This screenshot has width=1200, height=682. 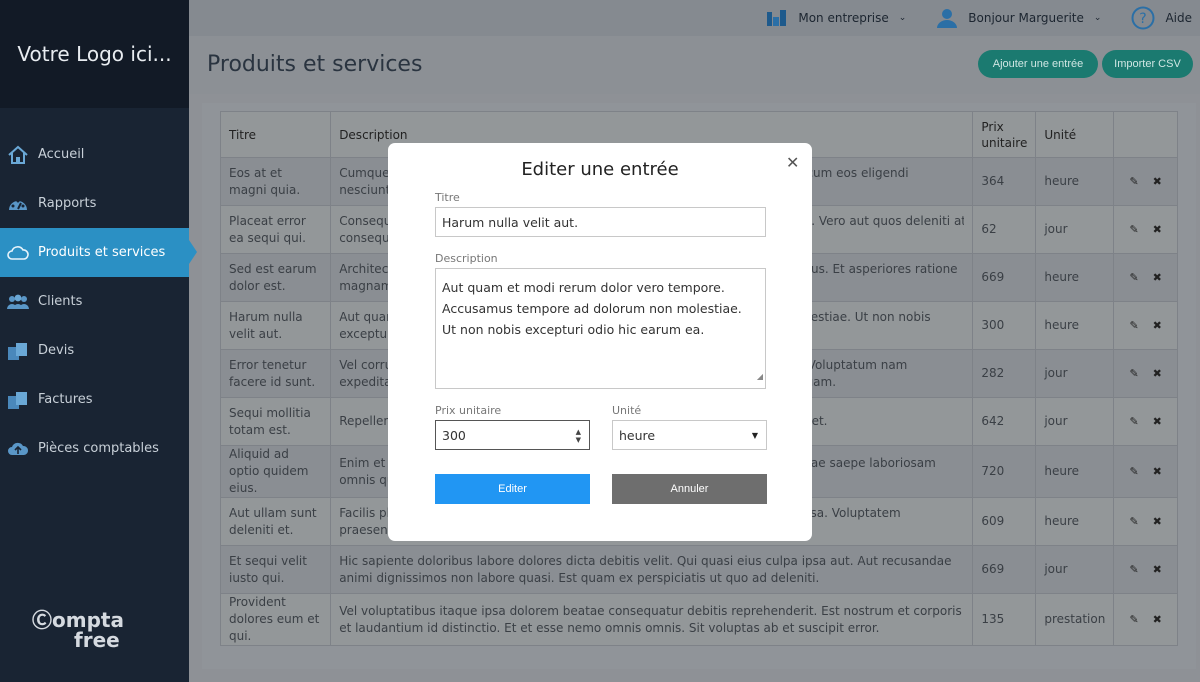 What do you see at coordinates (1004, 471) in the screenshot?
I see `cell-price: 720` at bounding box center [1004, 471].